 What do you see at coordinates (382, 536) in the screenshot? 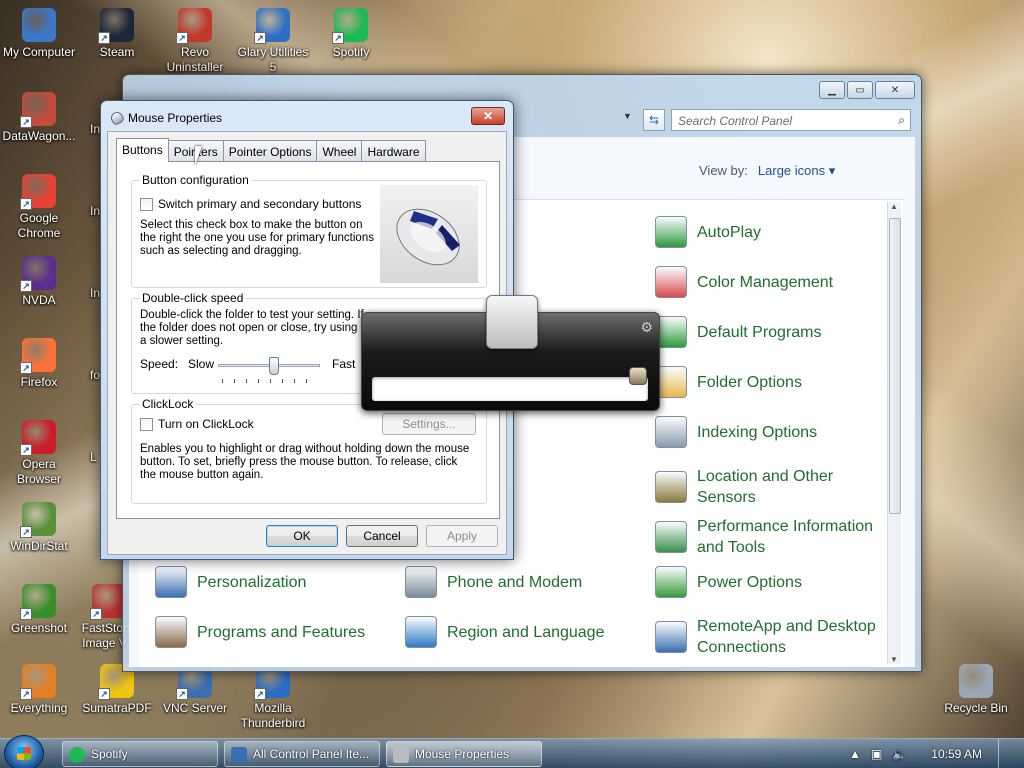
I see `cancel-button: Cancel` at bounding box center [382, 536].